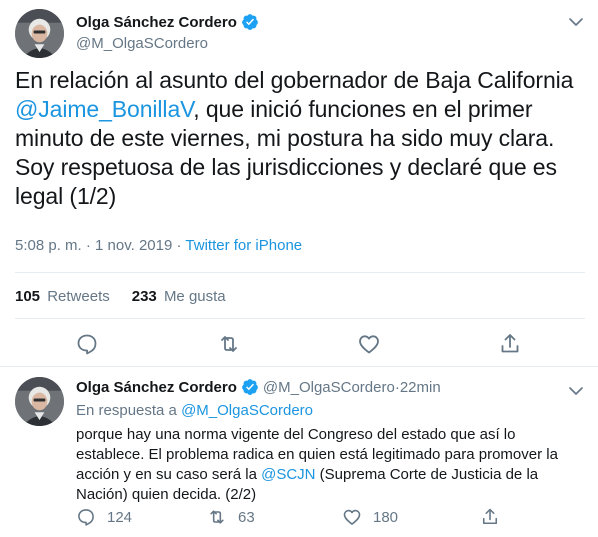 The width and height of the screenshot is (598, 537). Describe the element at coordinates (288, 474) in the screenshot. I see `mention-link: @SCJN` at that location.